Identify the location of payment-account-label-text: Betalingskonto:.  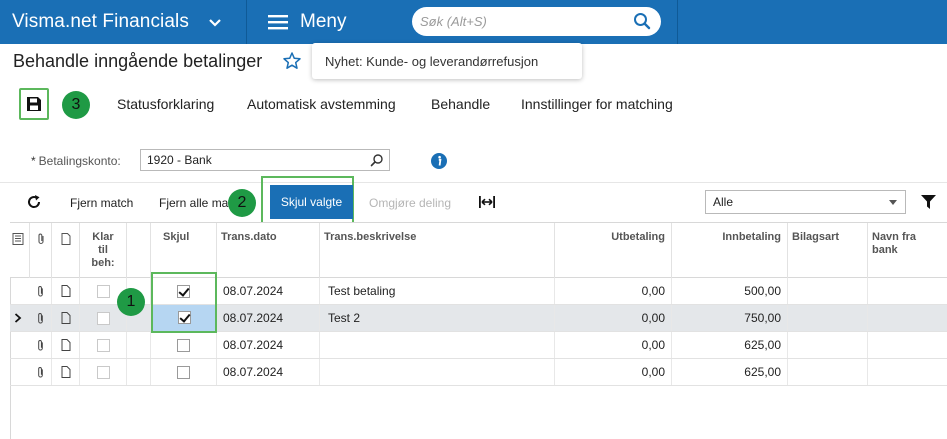
(79, 161).